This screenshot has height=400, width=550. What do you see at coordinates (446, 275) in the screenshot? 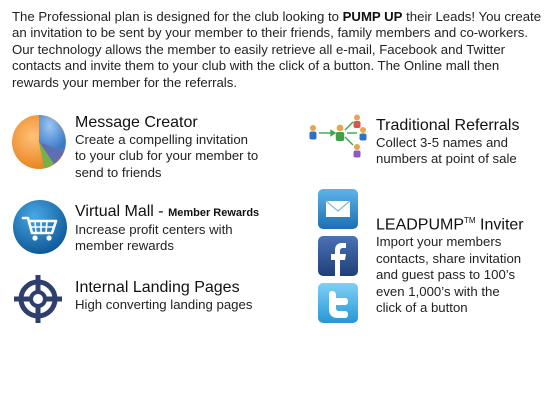
I see `leadpump-desc-3: and guest pass to 100’s` at bounding box center [446, 275].